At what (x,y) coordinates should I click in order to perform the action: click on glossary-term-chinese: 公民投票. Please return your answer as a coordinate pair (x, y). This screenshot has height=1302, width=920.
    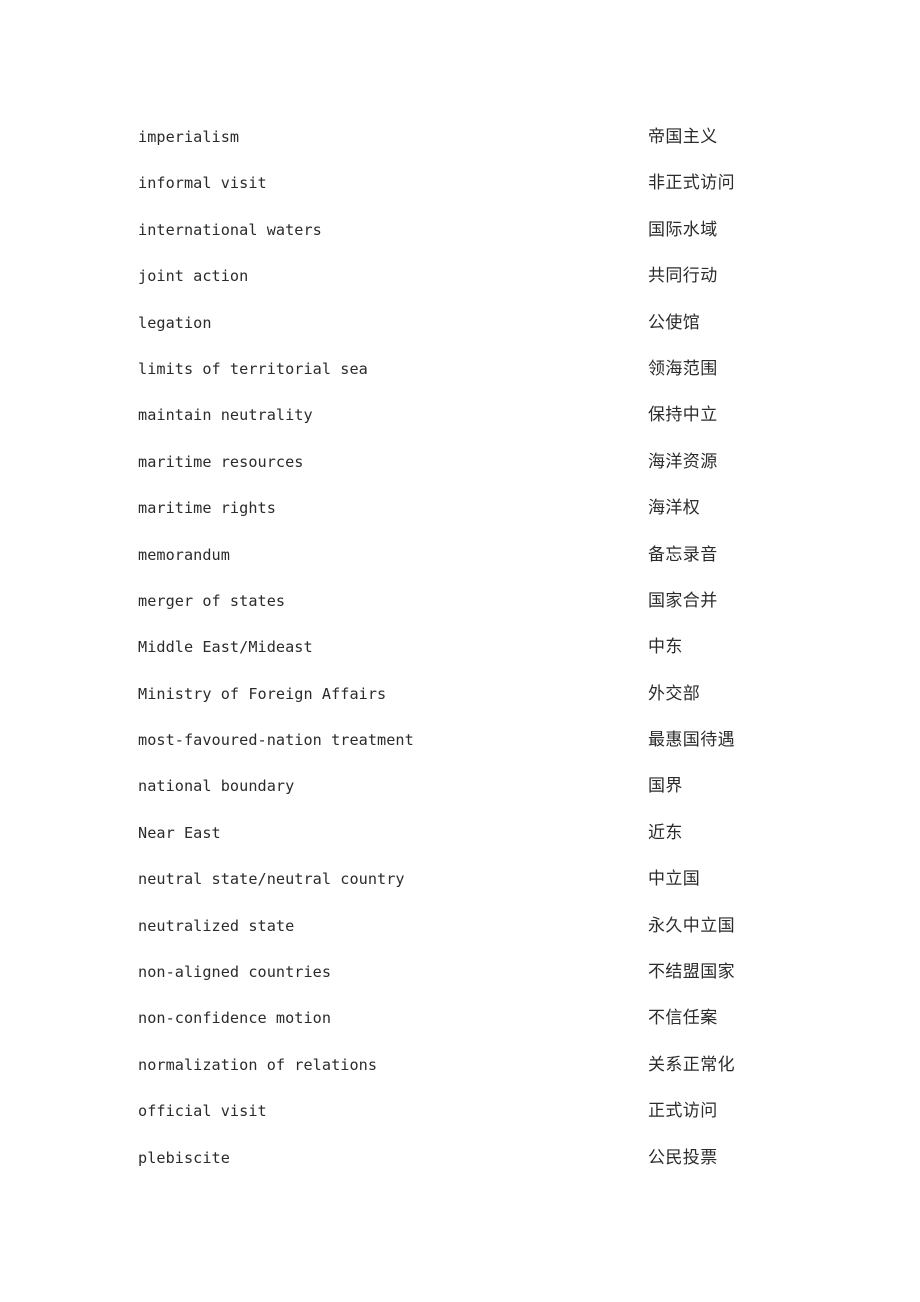
    Looking at the image, I should click on (683, 1157).